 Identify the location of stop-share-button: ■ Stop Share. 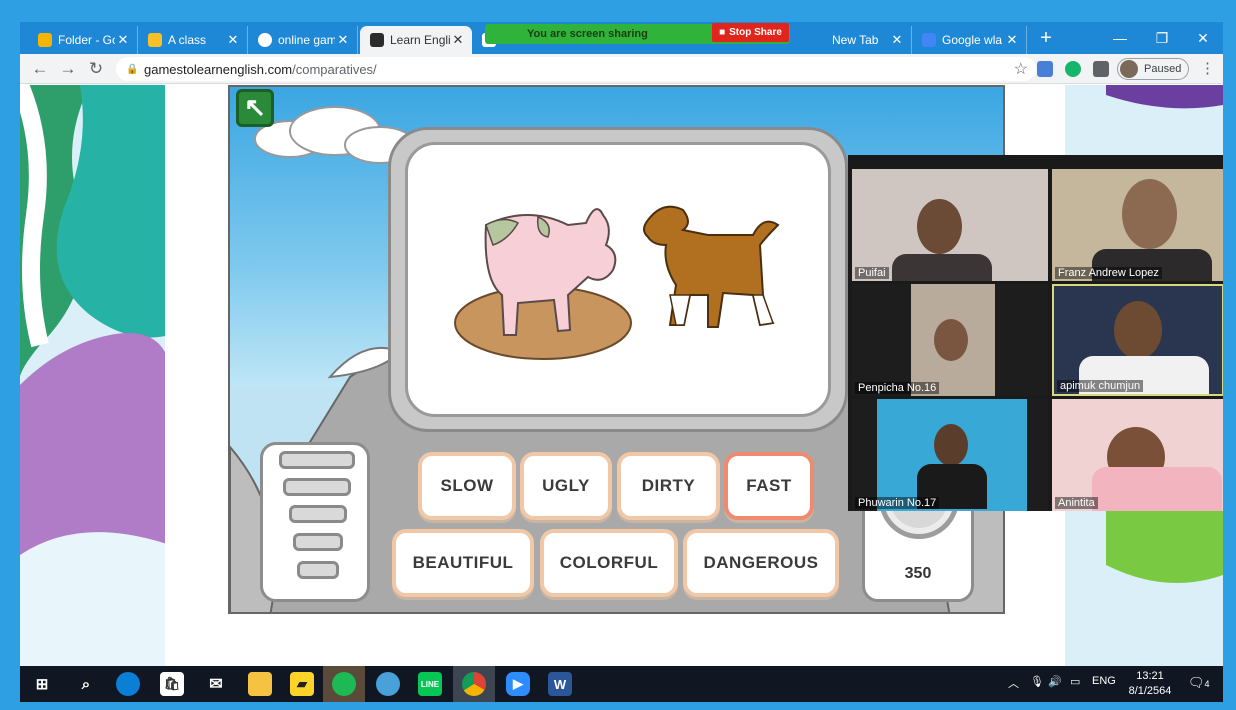
(750, 32).